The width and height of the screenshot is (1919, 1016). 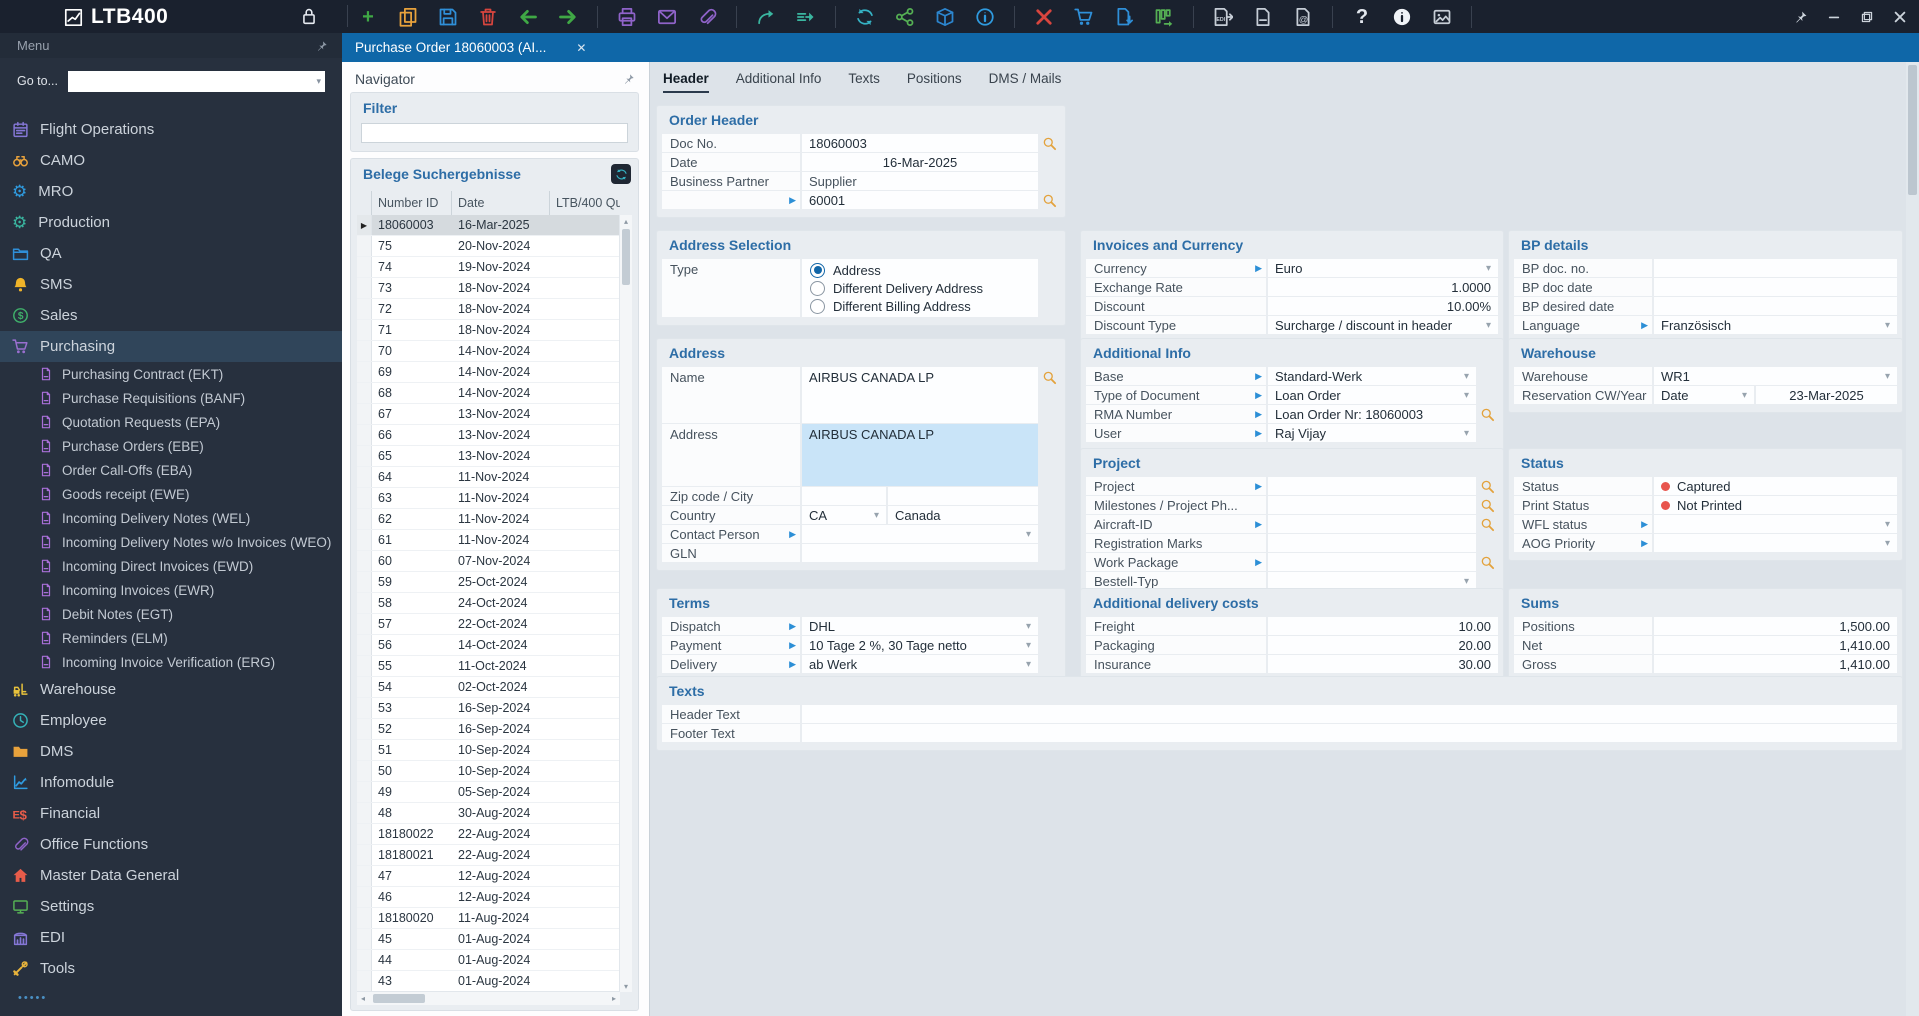 I want to click on table-row: 60 07-Nov-2024, so click(x=488, y=561).